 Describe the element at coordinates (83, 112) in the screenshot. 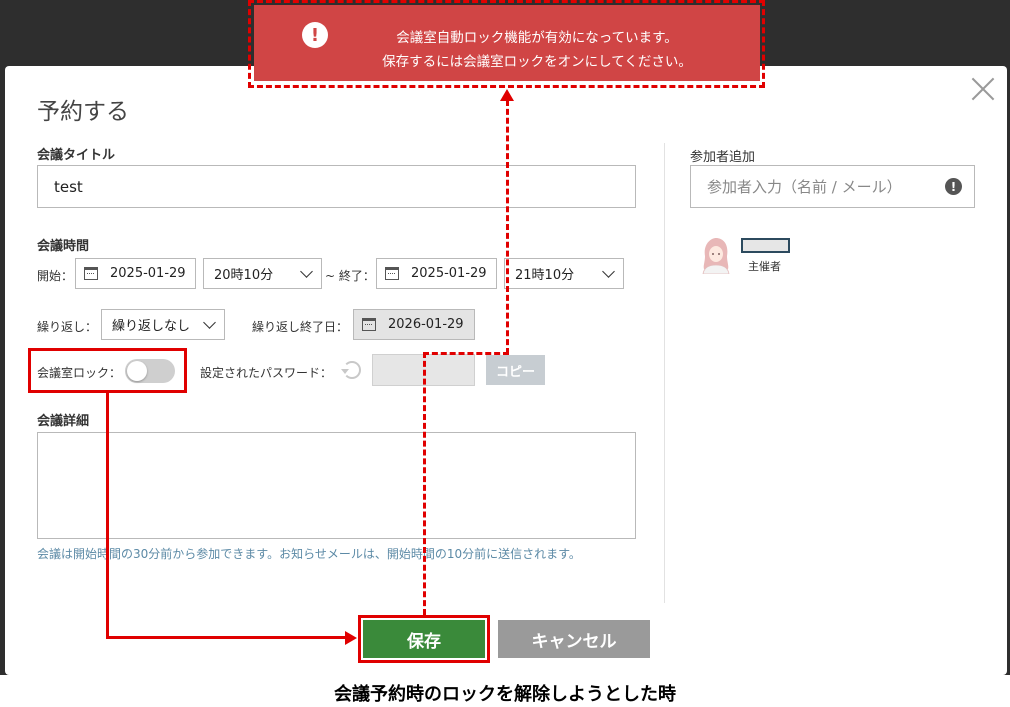

I see `modal-title: 予約する` at that location.